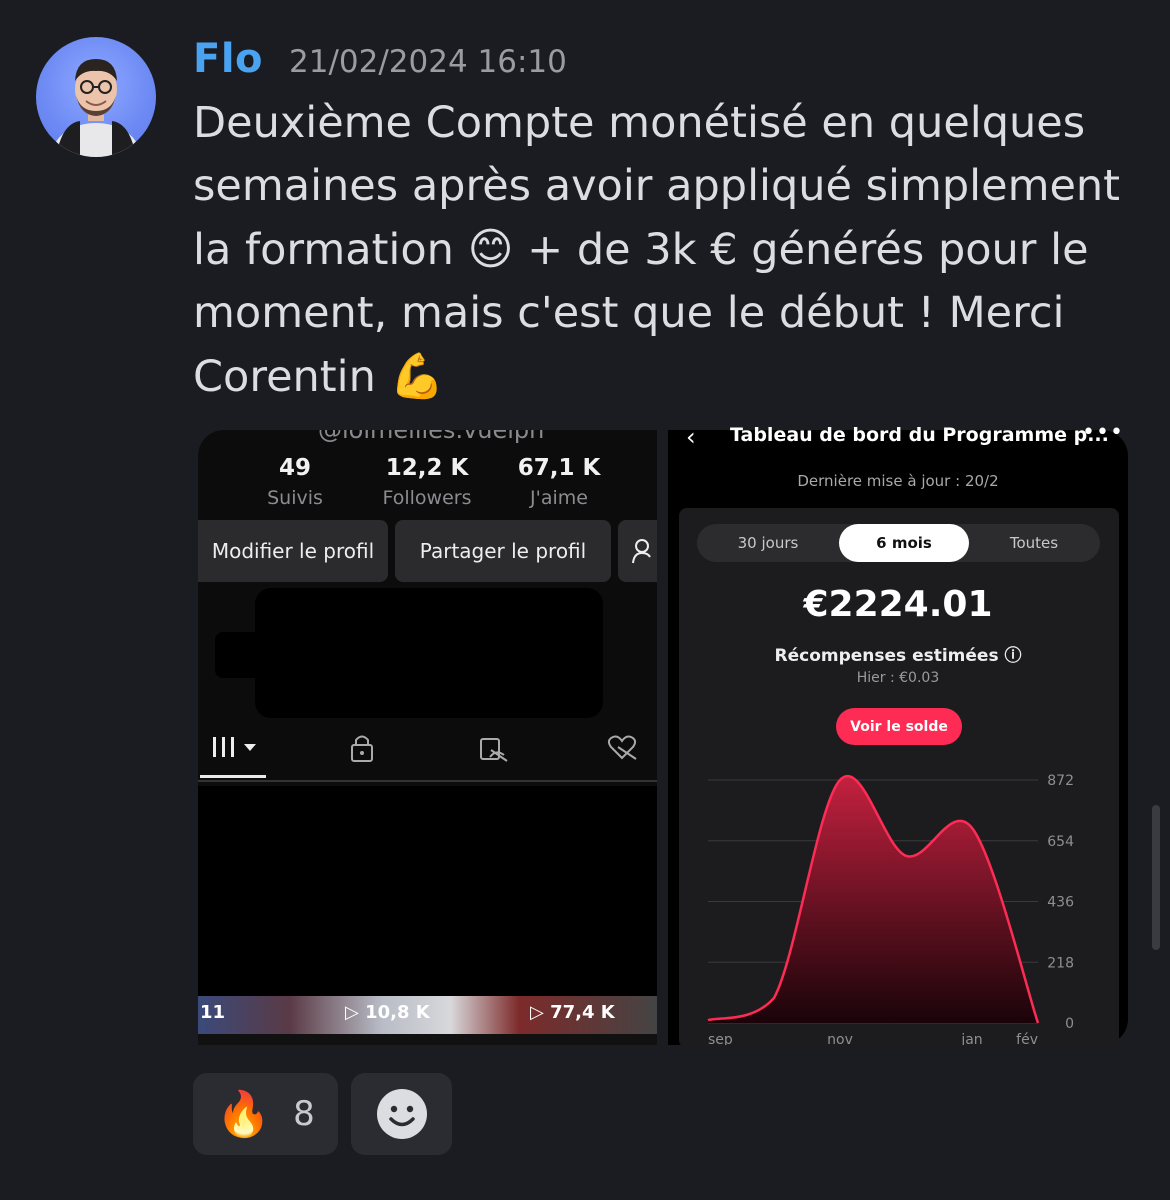 The image size is (1170, 1200). What do you see at coordinates (768, 543) in the screenshot?
I see `tab-30-days: 30 jours` at bounding box center [768, 543].